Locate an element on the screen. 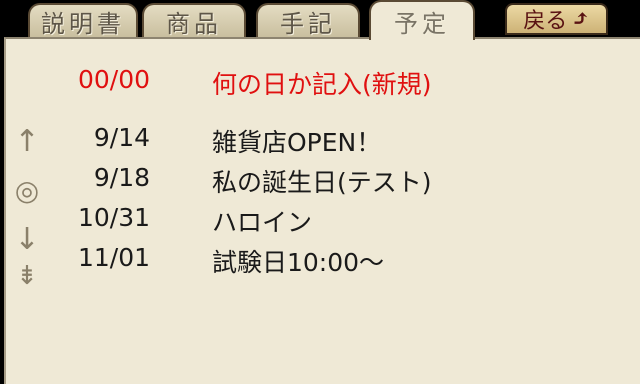  event-row: 11/01 試験日10:00〜 is located at coordinates (306, 263).